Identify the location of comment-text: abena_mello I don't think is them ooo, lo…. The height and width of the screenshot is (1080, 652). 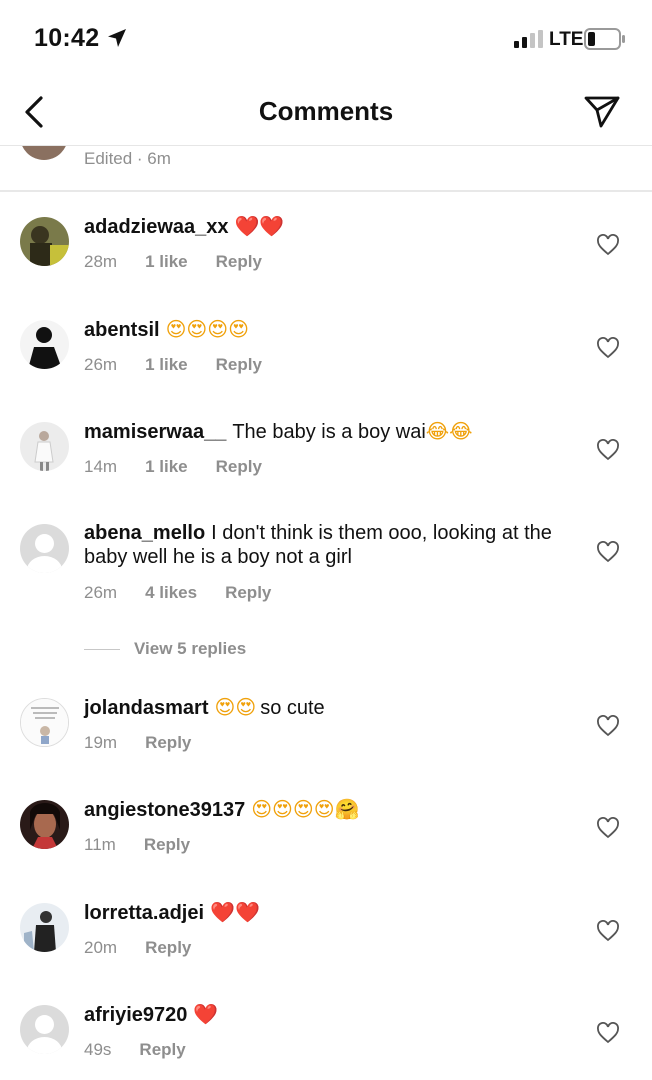
(324, 545).